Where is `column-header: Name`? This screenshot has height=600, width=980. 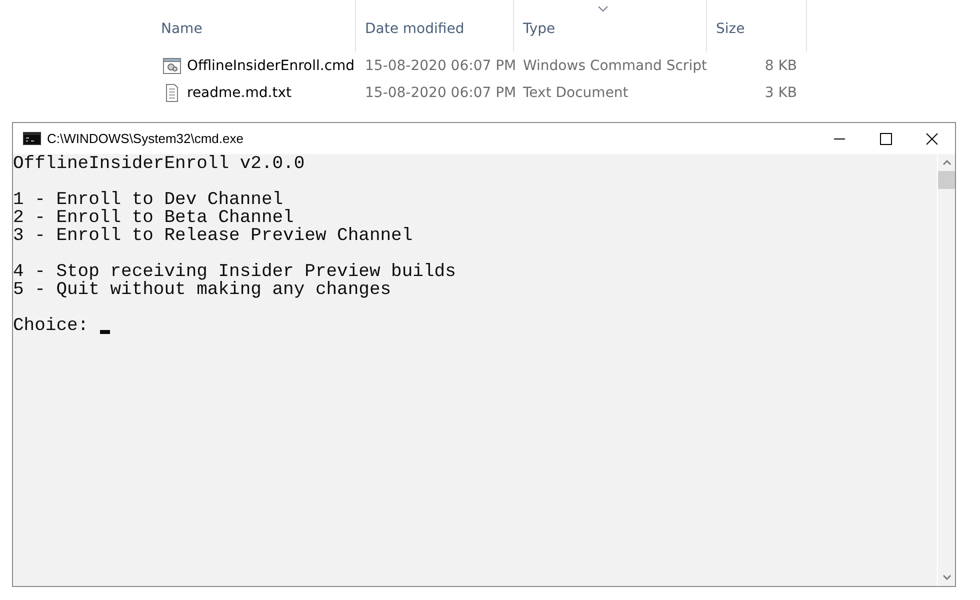
column-header: Name is located at coordinates (181, 29).